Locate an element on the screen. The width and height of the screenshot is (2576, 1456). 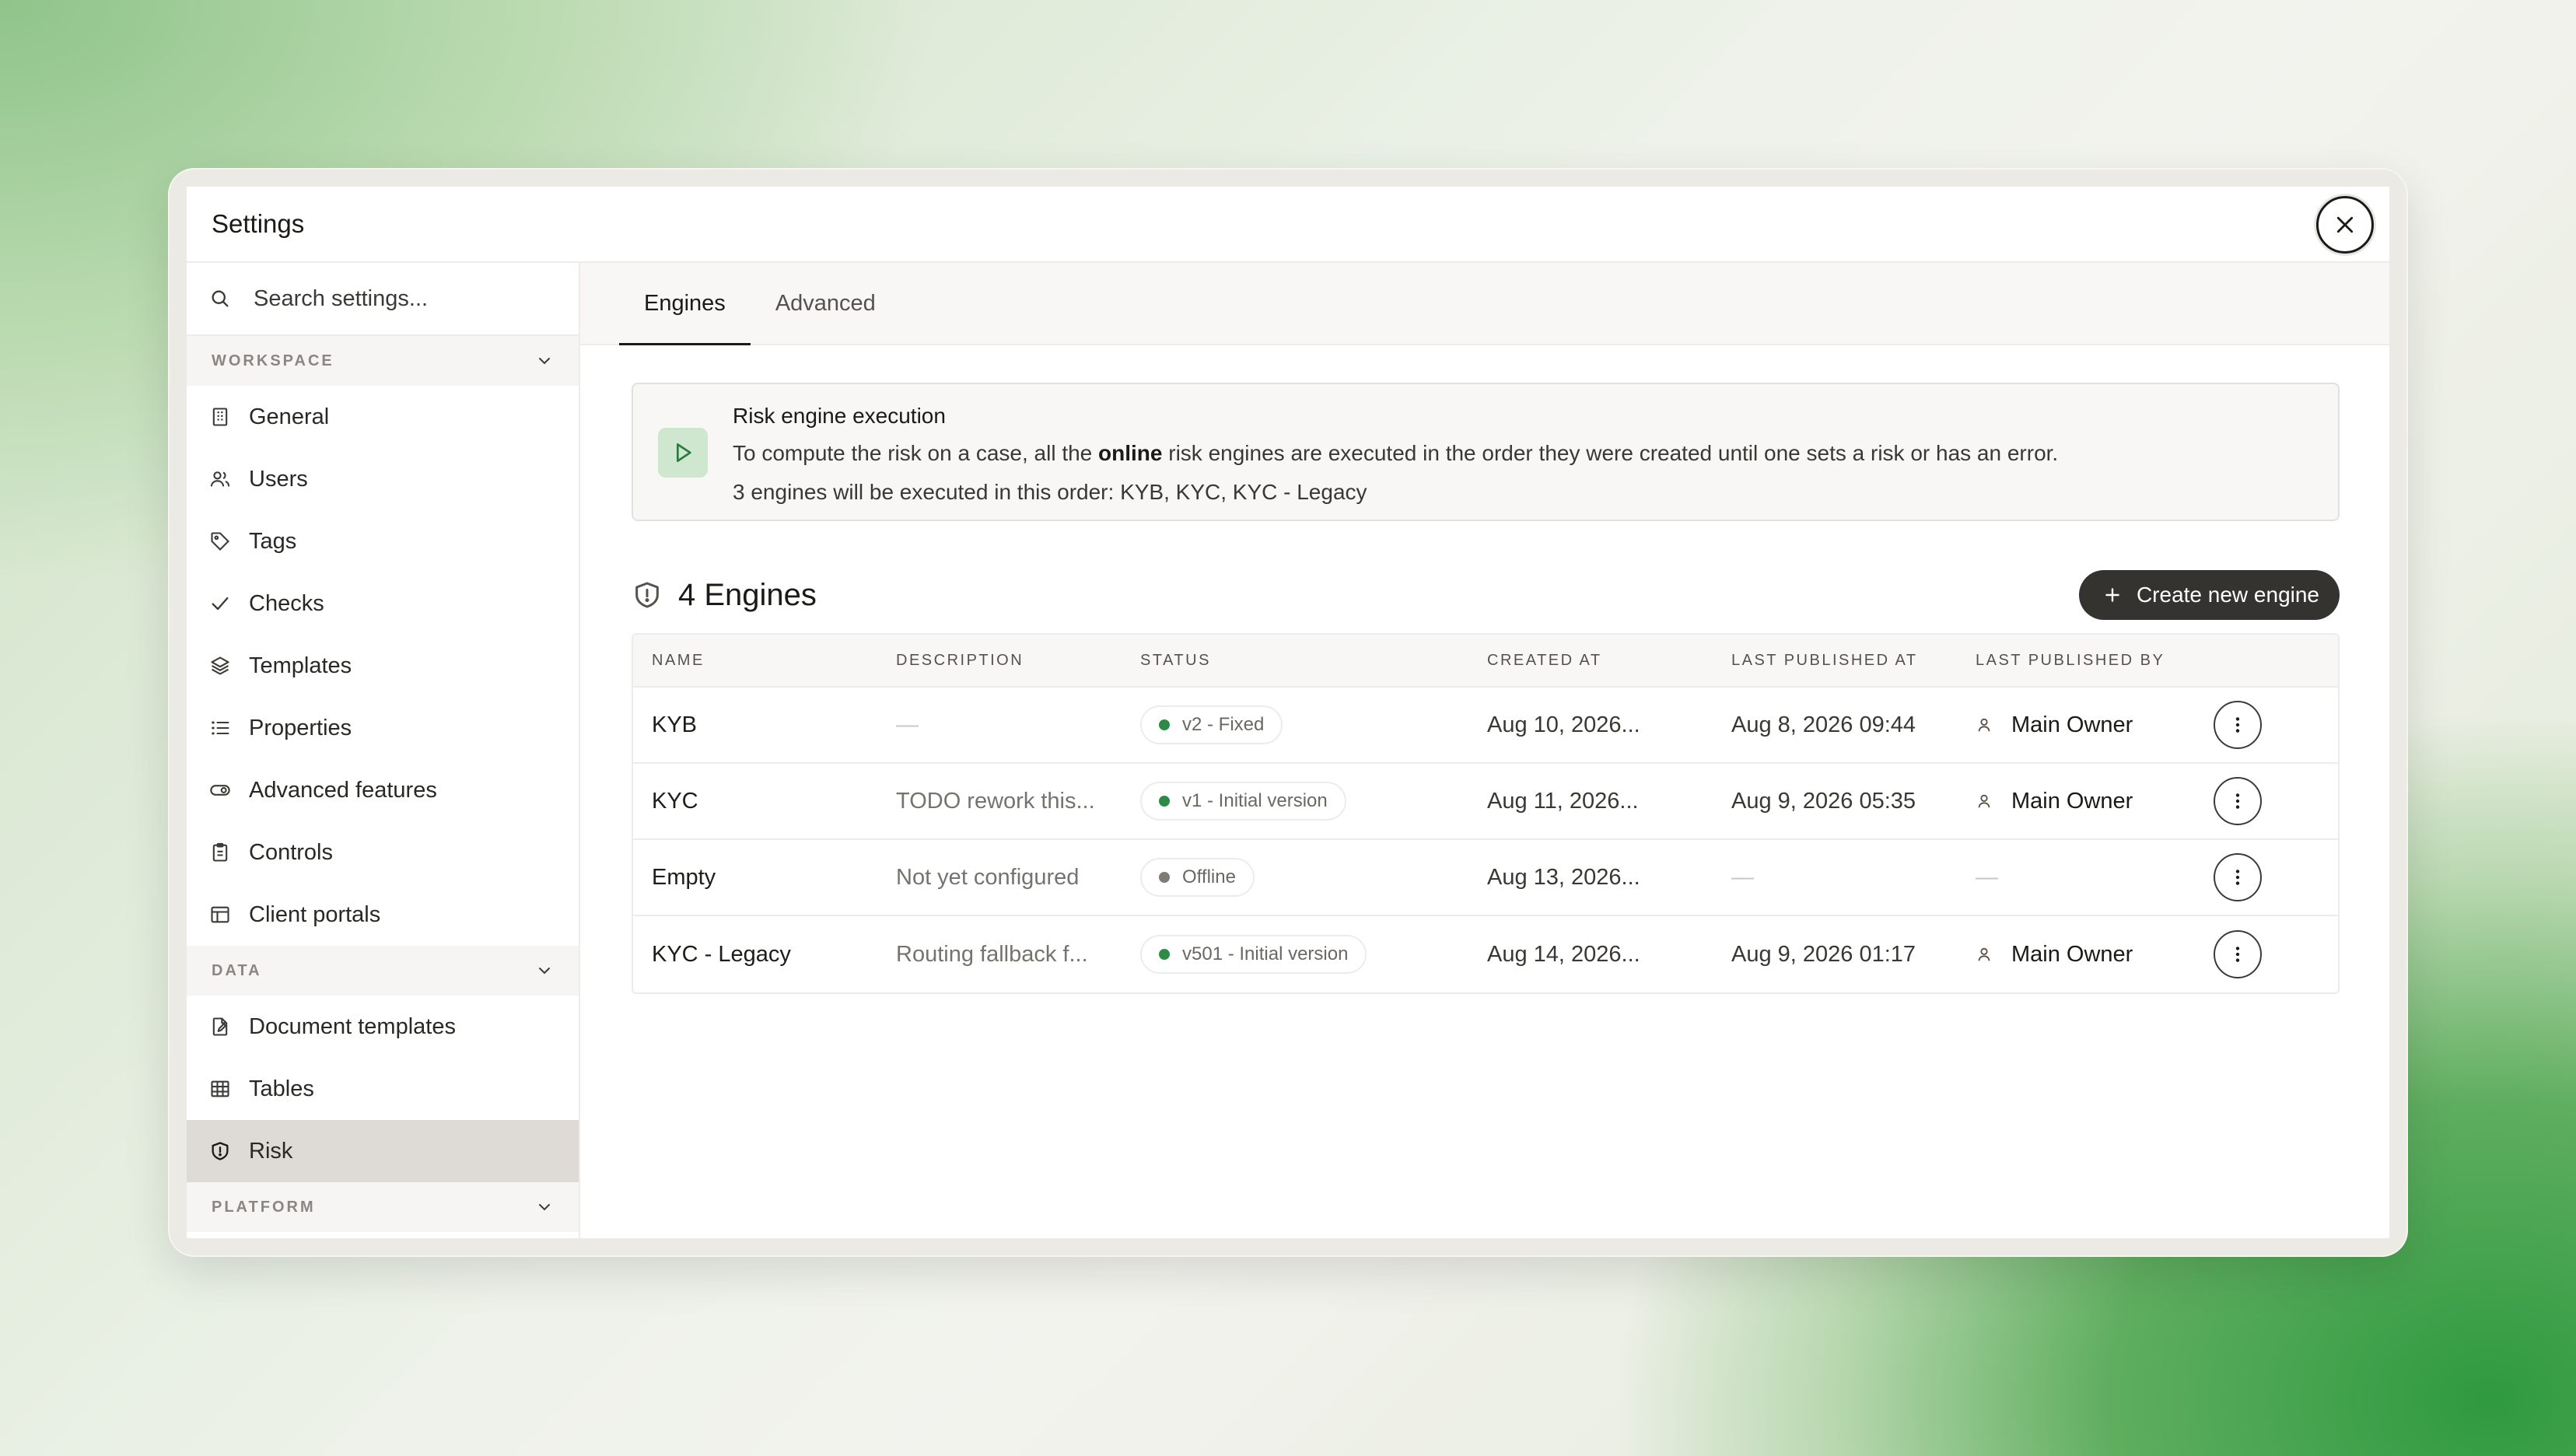
sidebar-item-label: Checks is located at coordinates (287, 603).